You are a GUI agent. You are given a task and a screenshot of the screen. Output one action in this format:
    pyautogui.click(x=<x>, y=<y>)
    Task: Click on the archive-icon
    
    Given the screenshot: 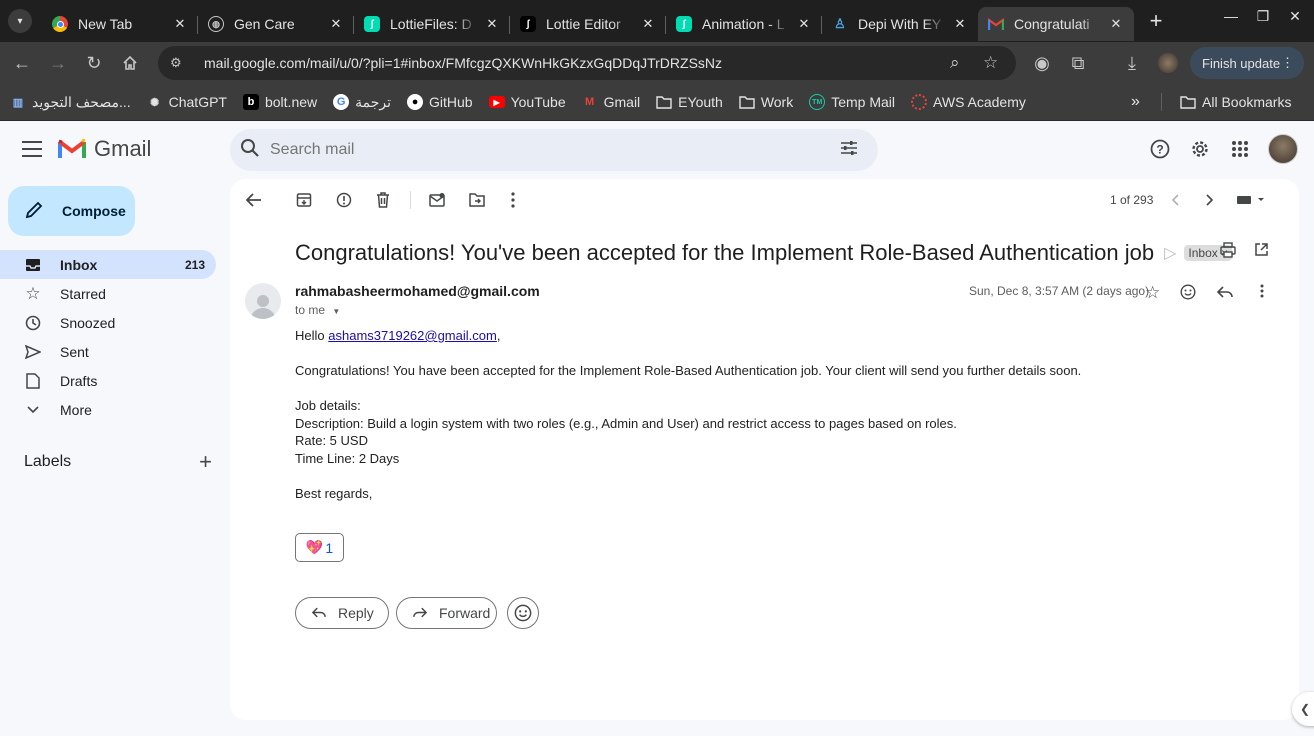 What is the action you would take?
    pyautogui.click(x=304, y=200)
    